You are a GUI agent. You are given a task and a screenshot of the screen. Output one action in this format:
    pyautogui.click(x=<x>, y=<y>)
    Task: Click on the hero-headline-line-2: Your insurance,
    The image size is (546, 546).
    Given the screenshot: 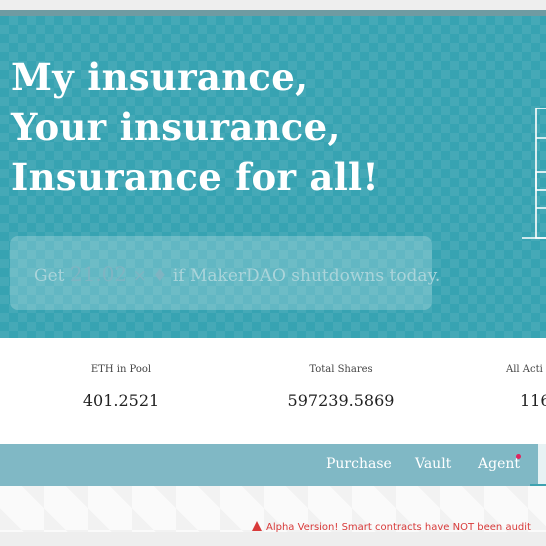 What is the action you would take?
    pyautogui.click(x=176, y=127)
    